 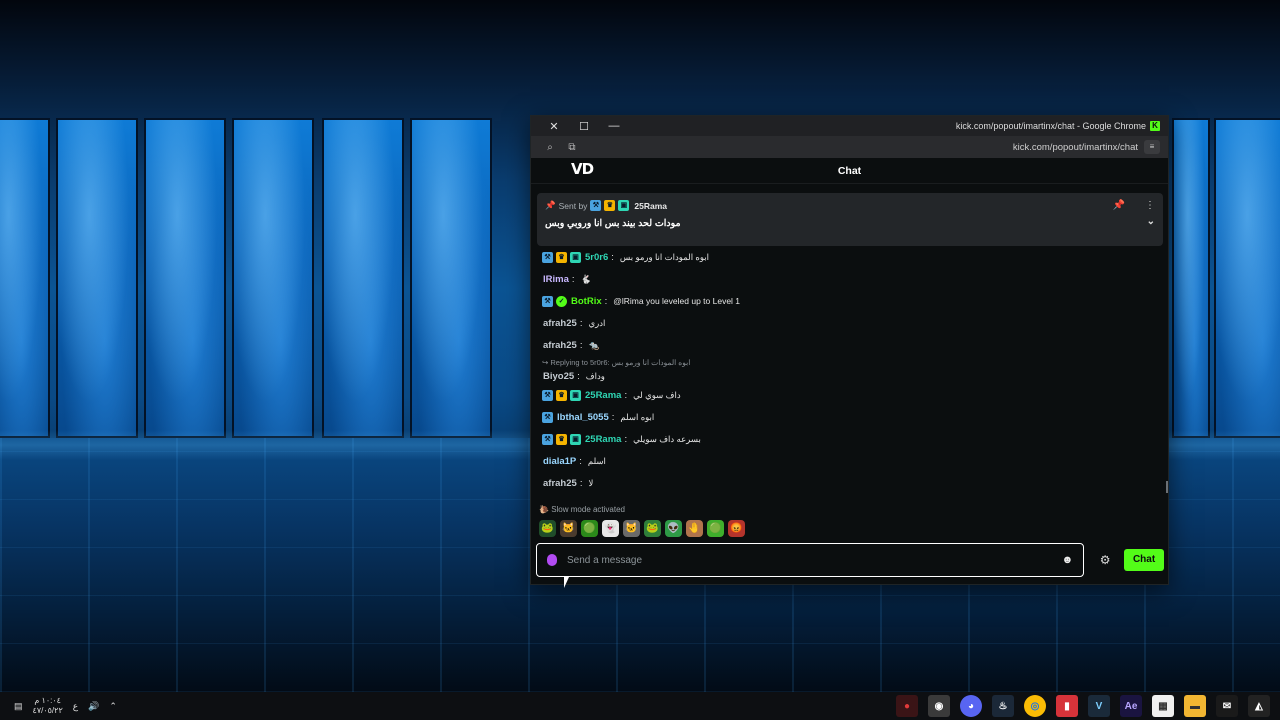 I want to click on message-username: Biyo25, so click(x=558, y=376).